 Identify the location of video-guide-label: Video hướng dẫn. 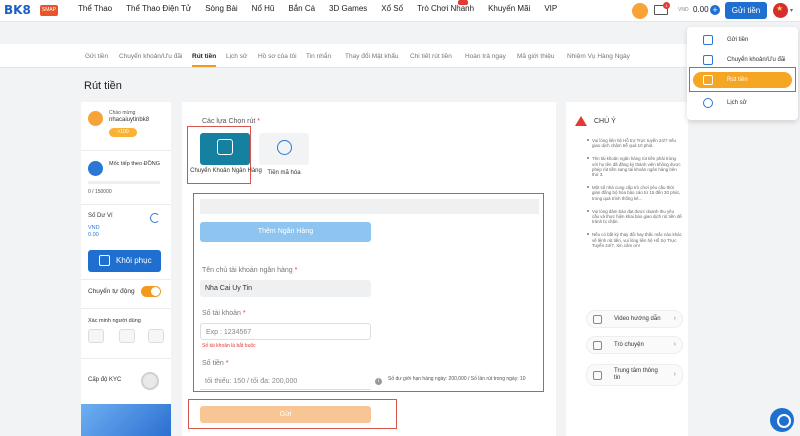
(637, 319).